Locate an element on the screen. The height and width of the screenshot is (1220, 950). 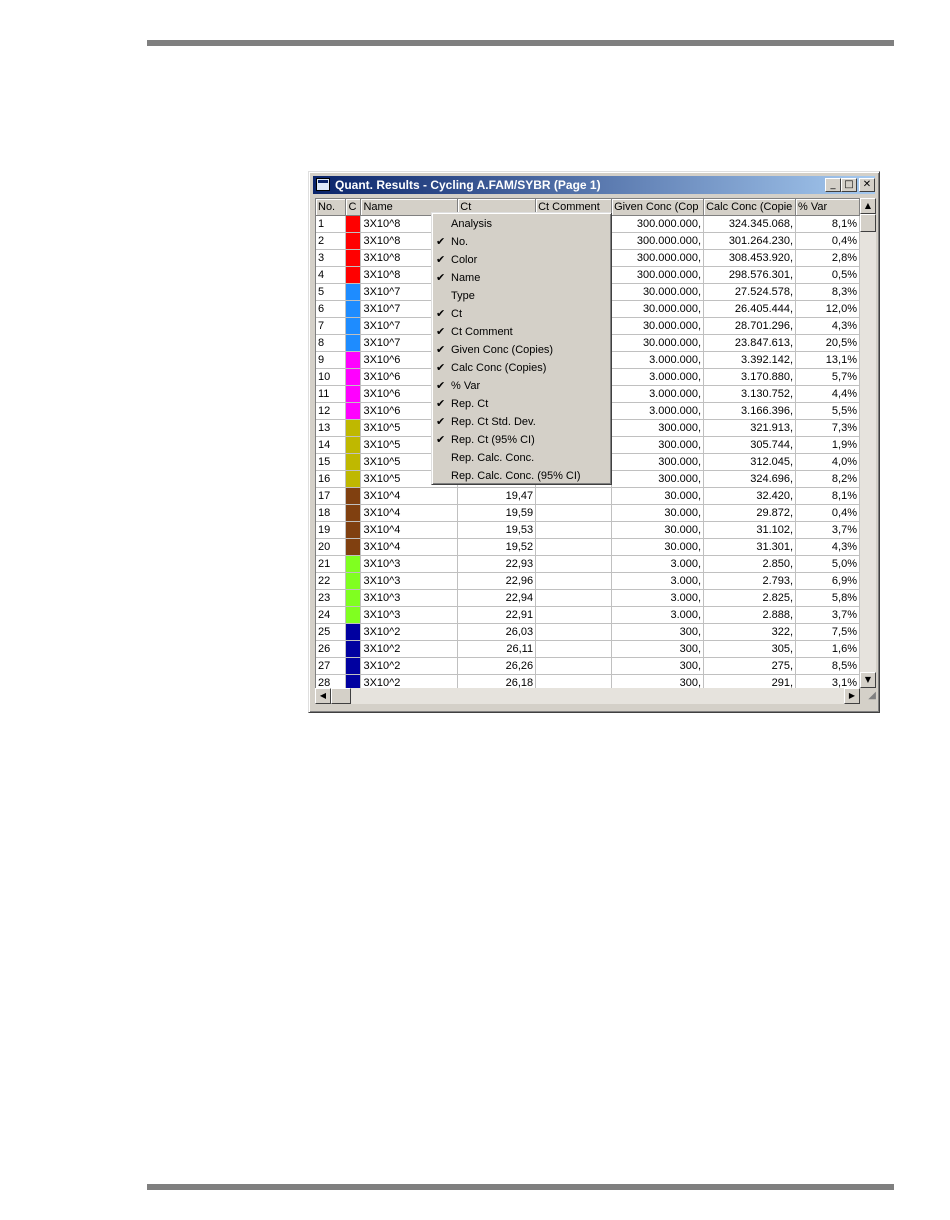
table-row: 25 3X10^2 26,03 300, 322, 7,5% is located at coordinates (588, 632).